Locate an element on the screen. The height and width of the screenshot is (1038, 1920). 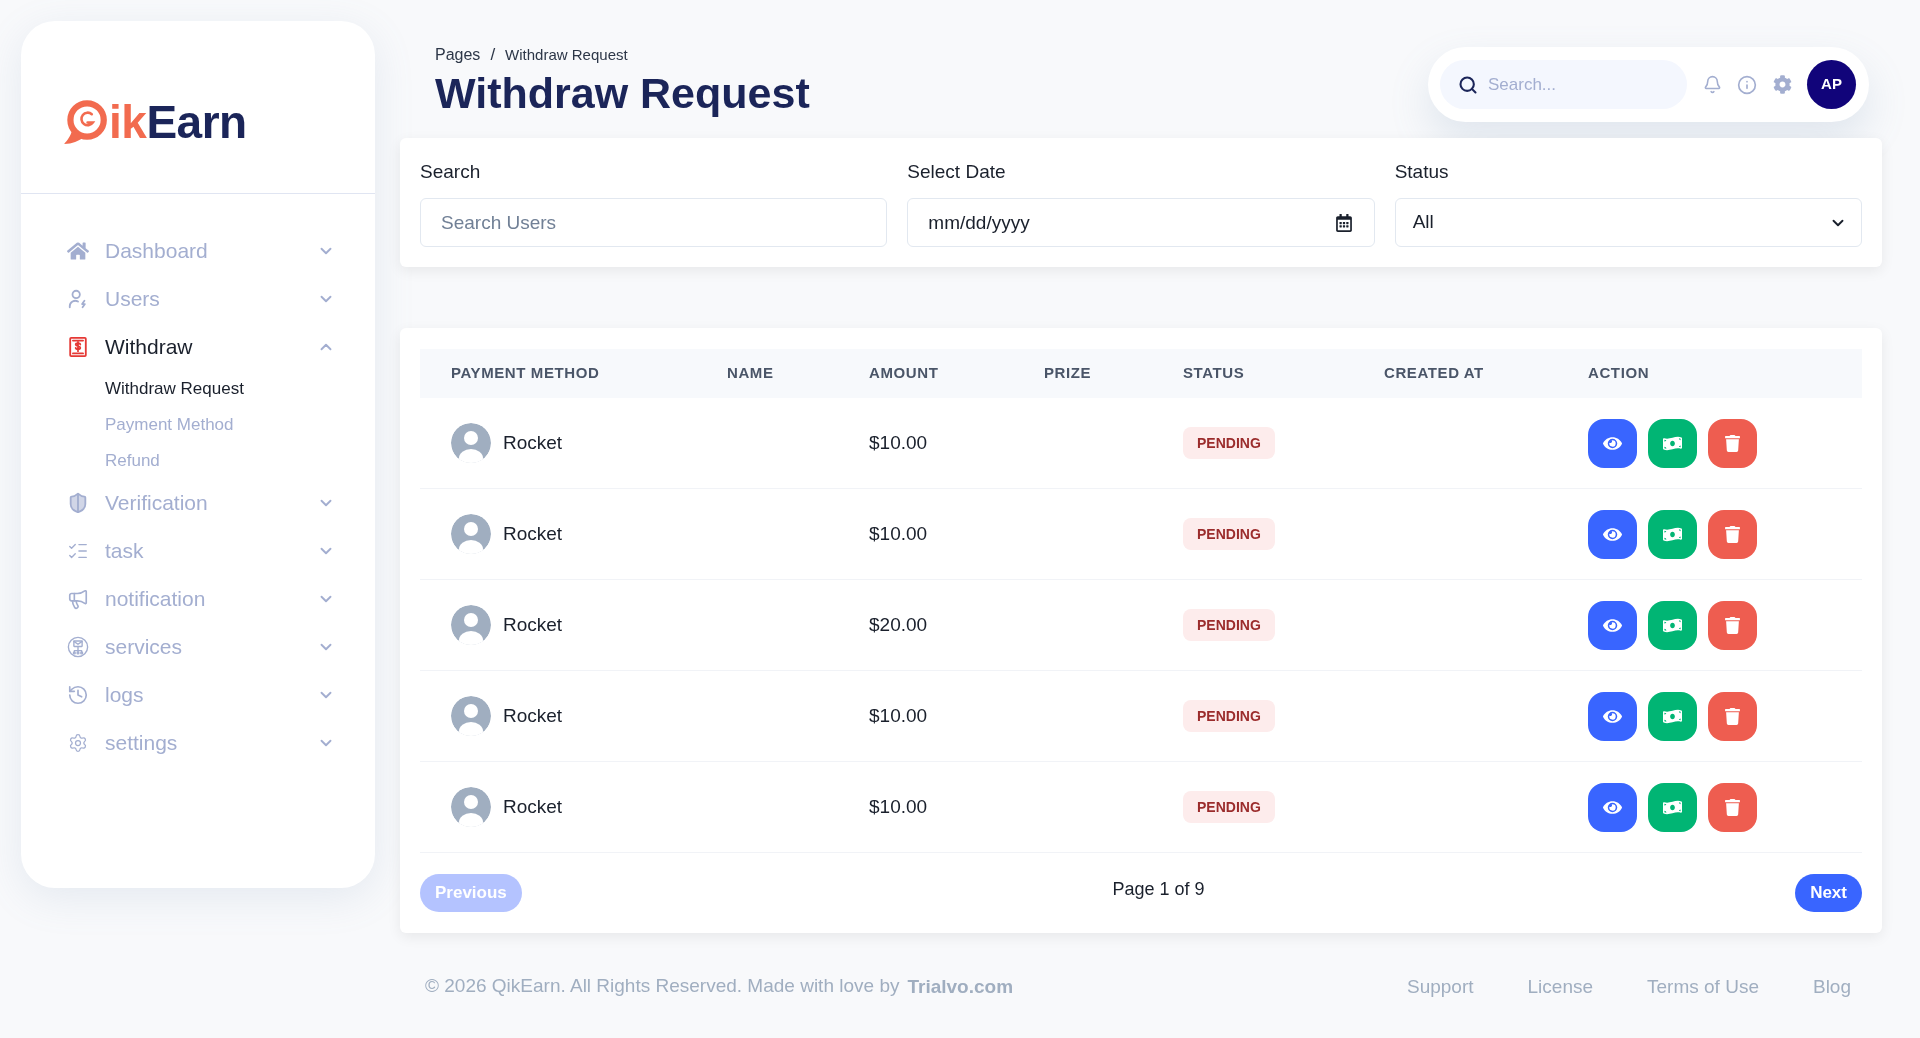
table-cell-text: $20.00 is located at coordinates (898, 624).